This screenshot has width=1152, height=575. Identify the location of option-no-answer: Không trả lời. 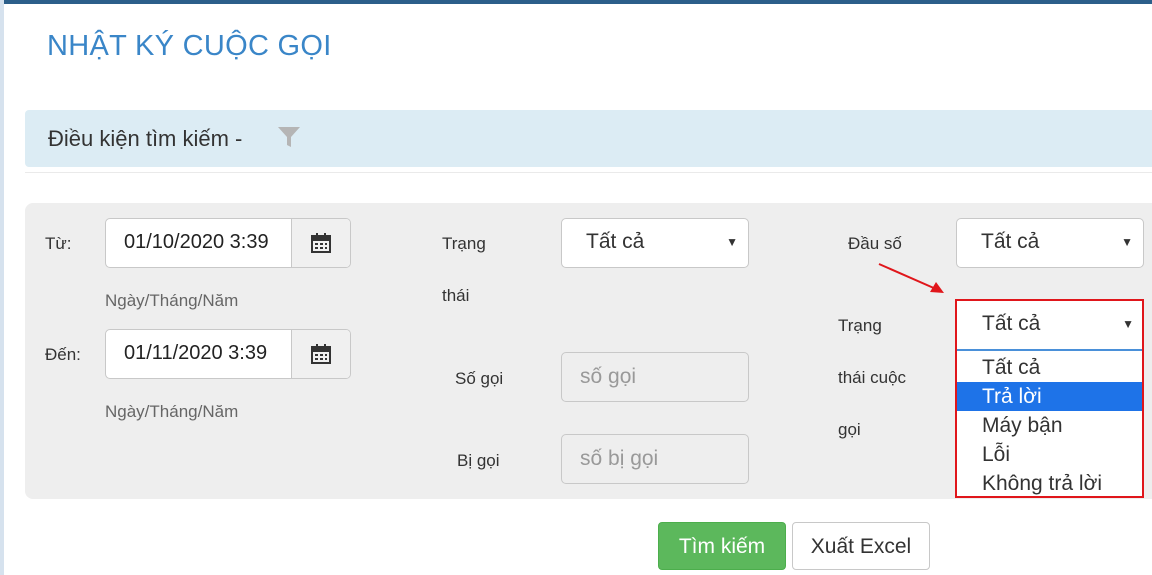
(1049, 483).